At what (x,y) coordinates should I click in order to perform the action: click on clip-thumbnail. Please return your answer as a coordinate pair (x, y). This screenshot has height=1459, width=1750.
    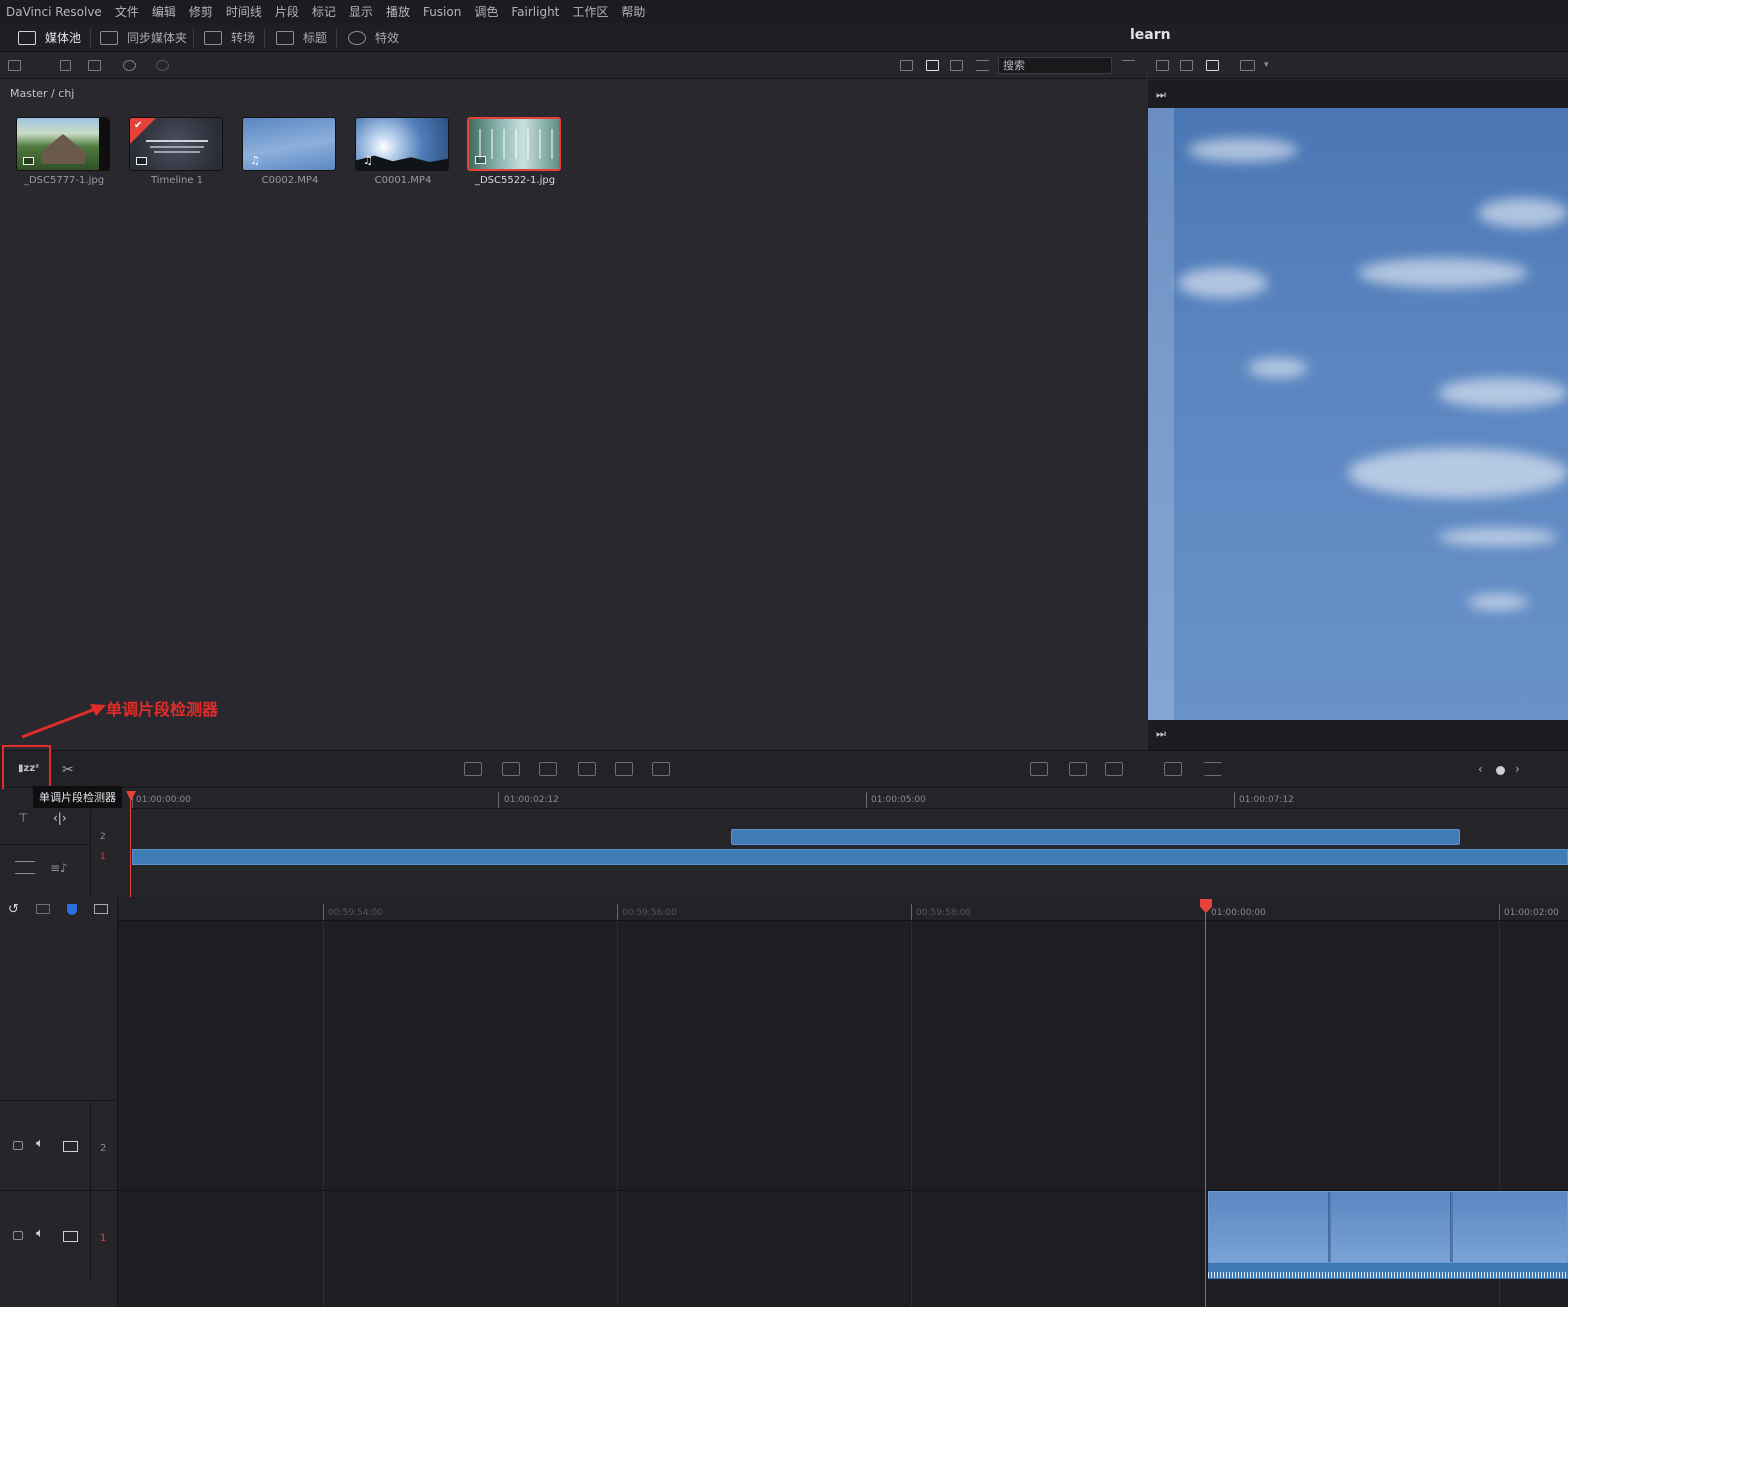
    Looking at the image, I should click on (514, 144).